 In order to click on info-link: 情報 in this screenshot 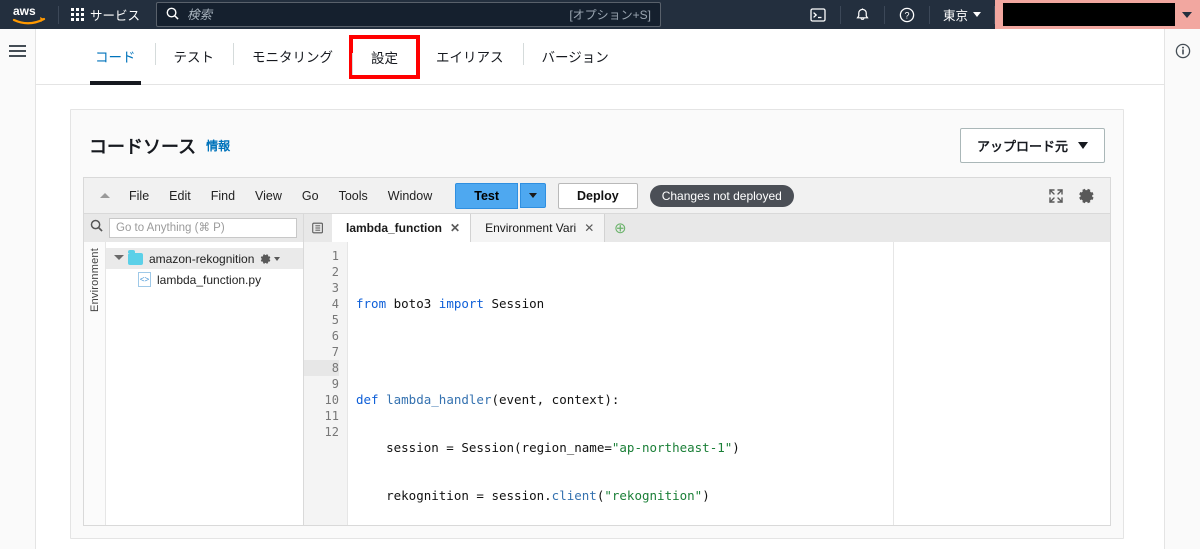, I will do `click(218, 145)`.